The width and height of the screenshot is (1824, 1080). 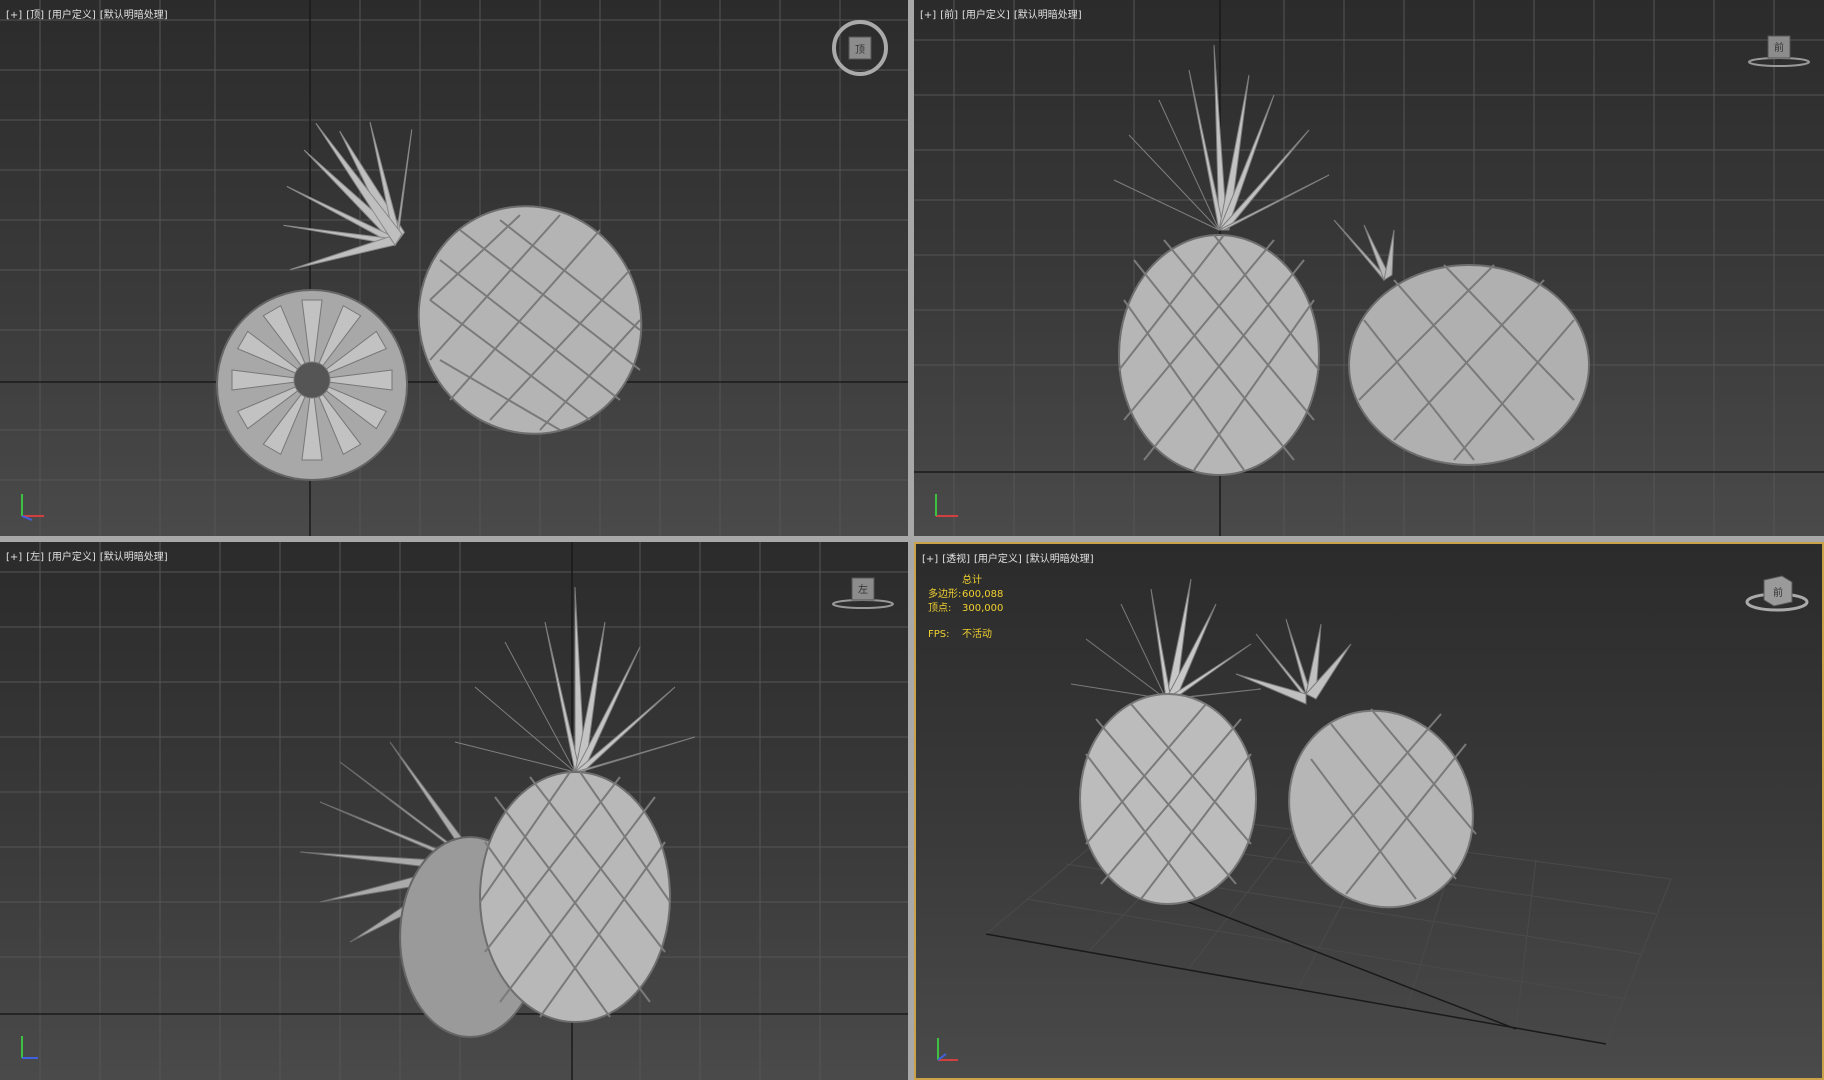 What do you see at coordinates (29, 1047) in the screenshot?
I see `axis-tripod-left` at bounding box center [29, 1047].